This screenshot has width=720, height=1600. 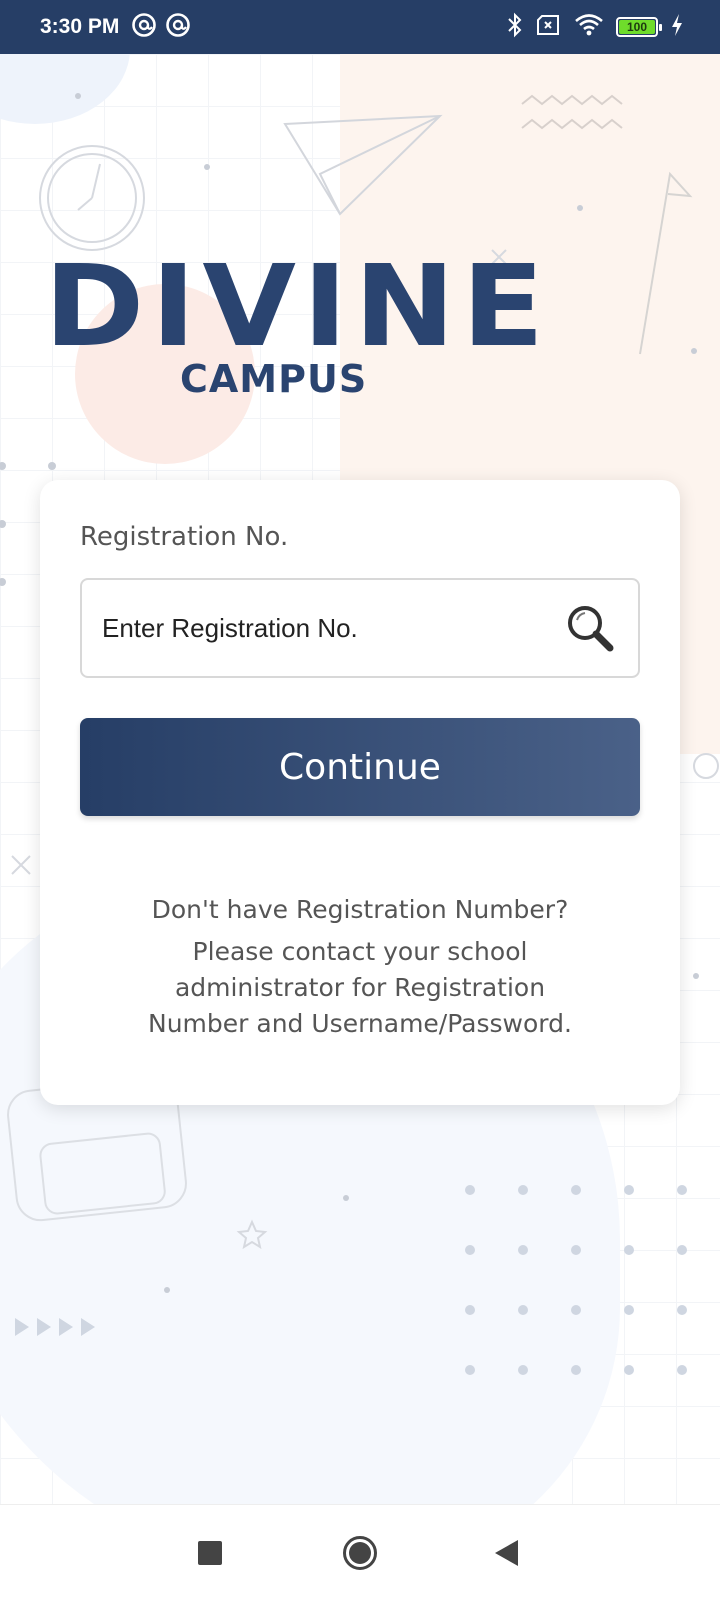 What do you see at coordinates (572, 112) in the screenshot?
I see `wave-icon` at bounding box center [572, 112].